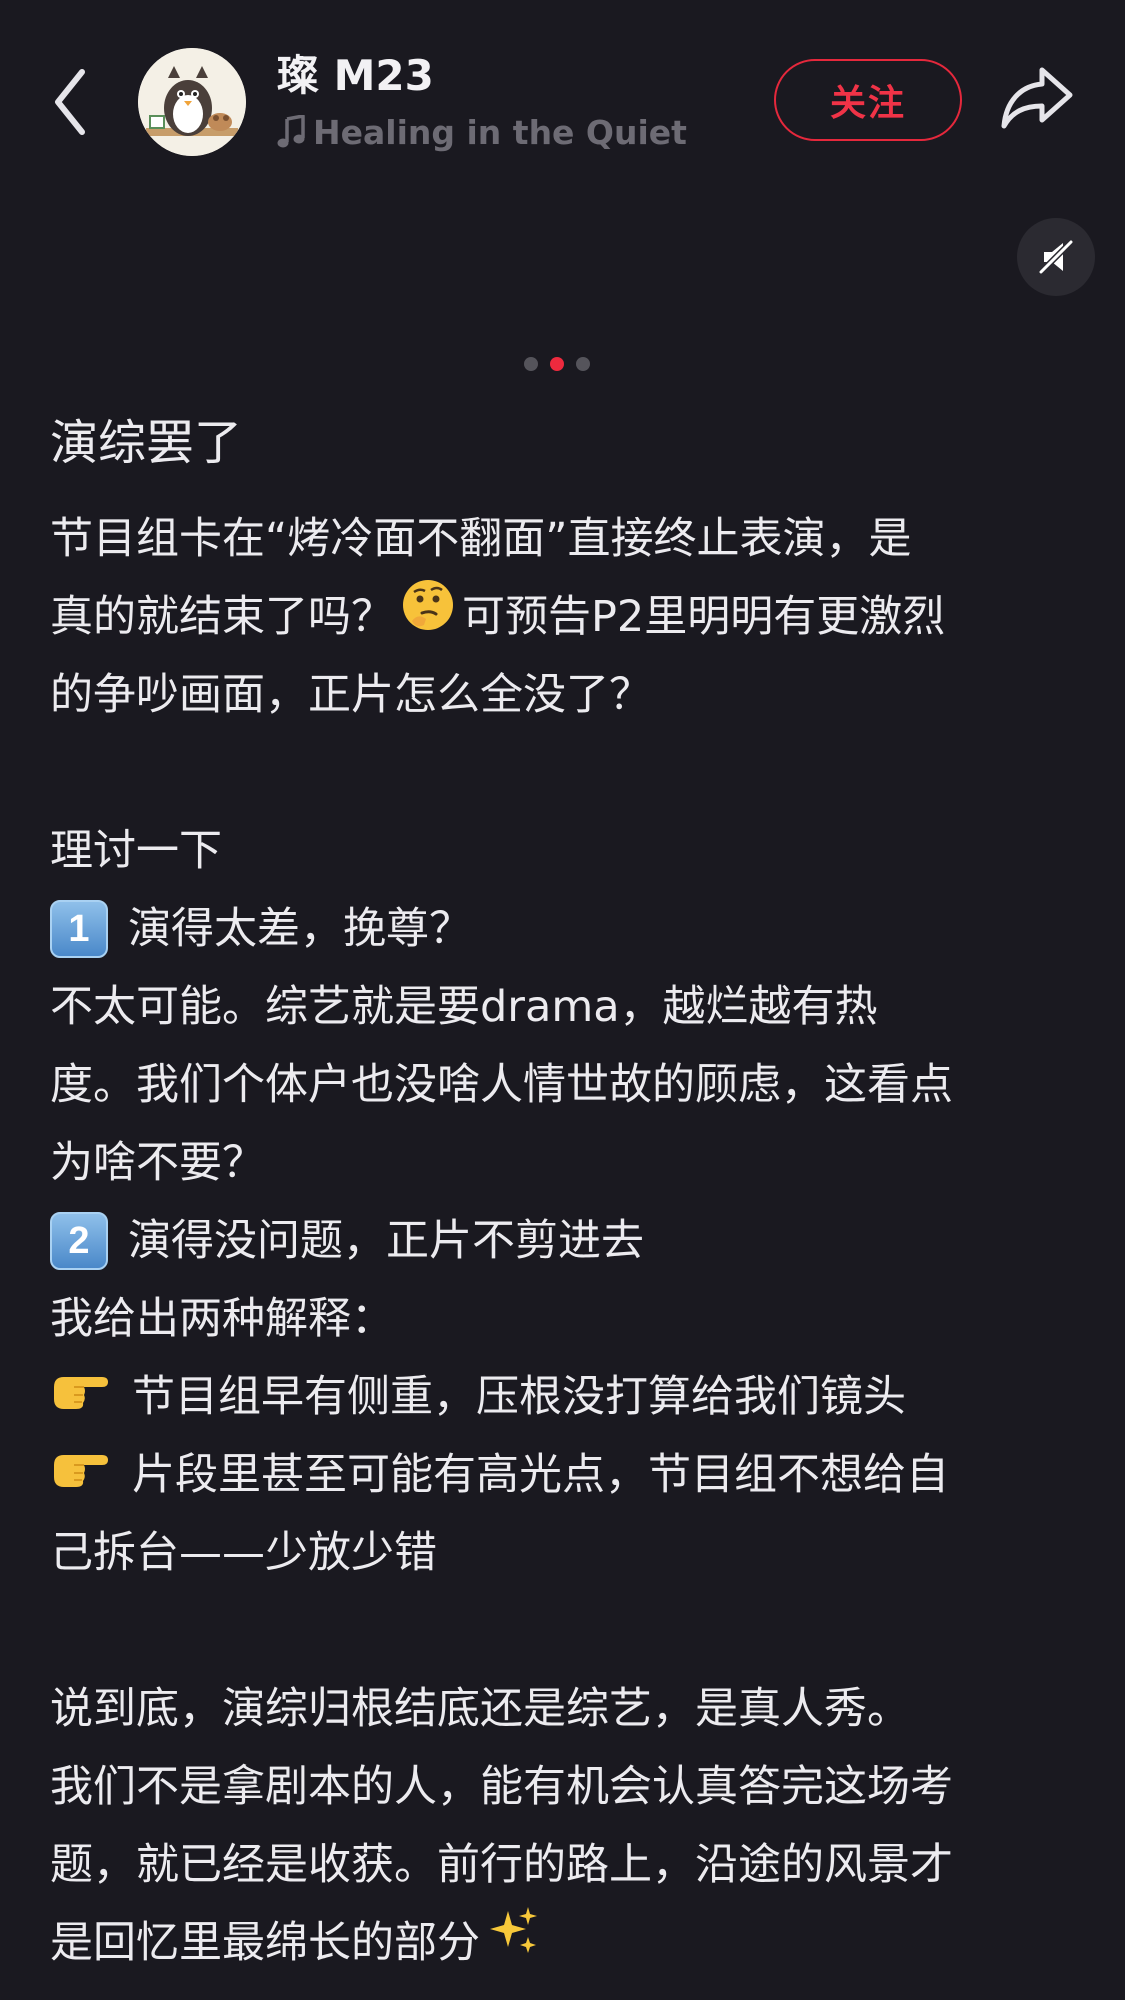 This screenshot has height=2000, width=1125. I want to click on text-line: 我给出两种解释：, so click(222, 1319).